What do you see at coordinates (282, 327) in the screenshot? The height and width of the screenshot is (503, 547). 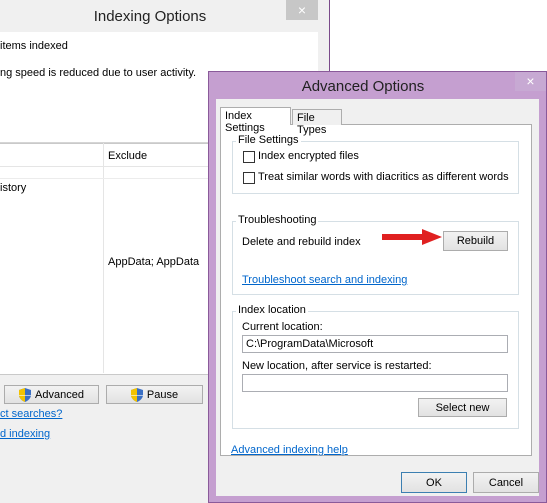 I see `current-location-label: Current location:` at bounding box center [282, 327].